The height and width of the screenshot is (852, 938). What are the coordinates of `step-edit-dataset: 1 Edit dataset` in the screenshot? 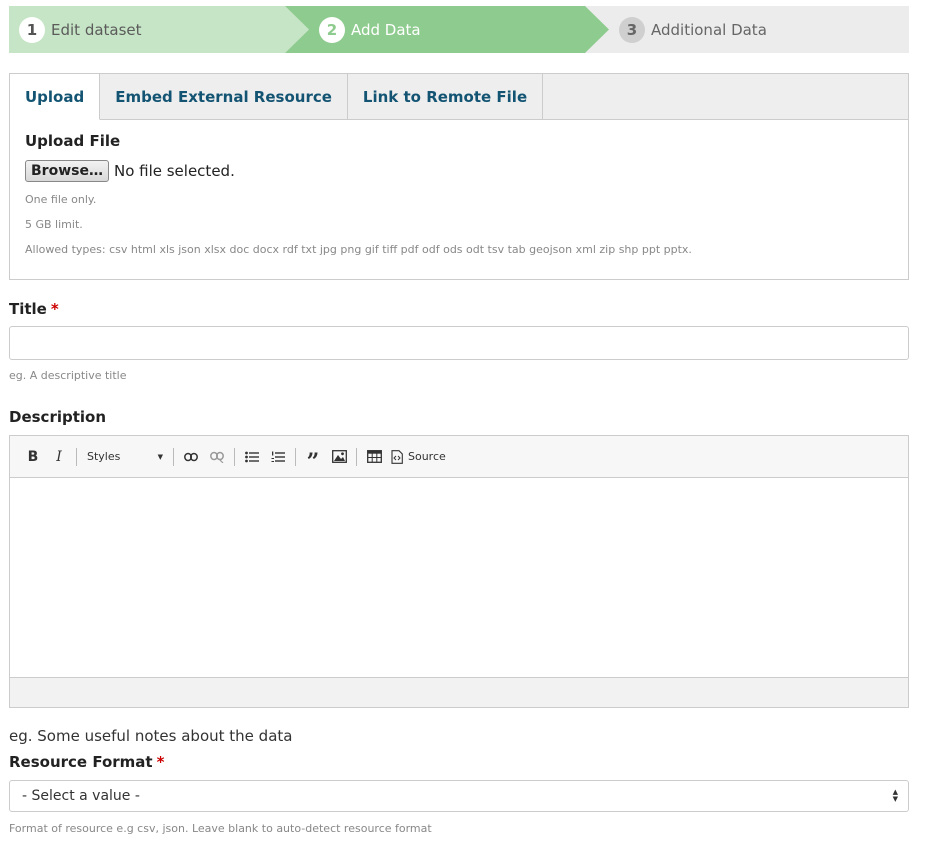 It's located at (159, 29).